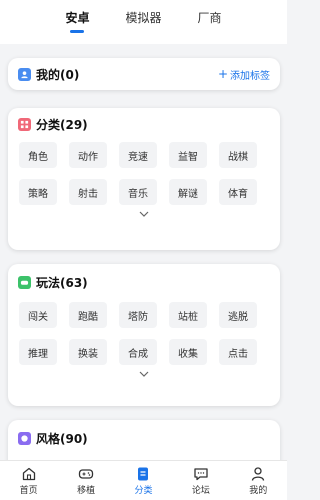  Describe the element at coordinates (38, 352) in the screenshot. I see `tag-item: 推理` at that location.